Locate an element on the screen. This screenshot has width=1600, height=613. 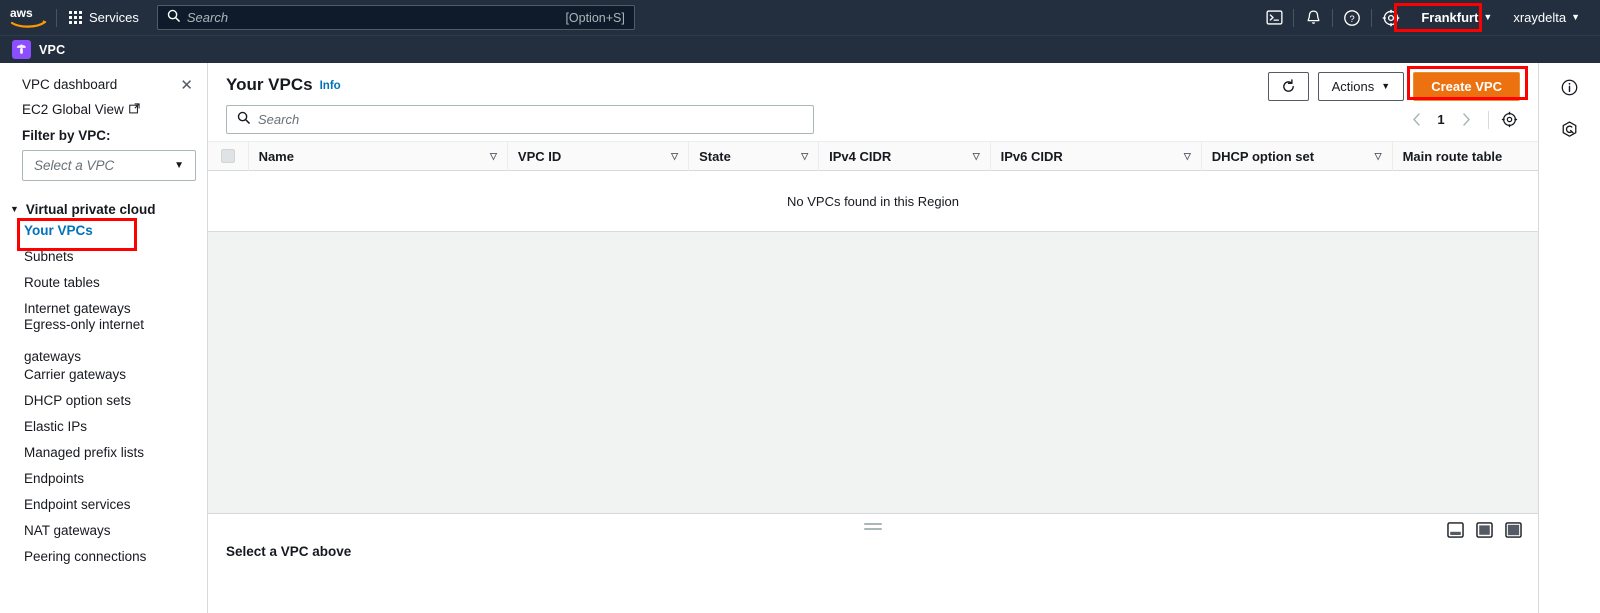
sidebar-item-endpoint-services: Endpoint services is located at coordinates (103, 504).